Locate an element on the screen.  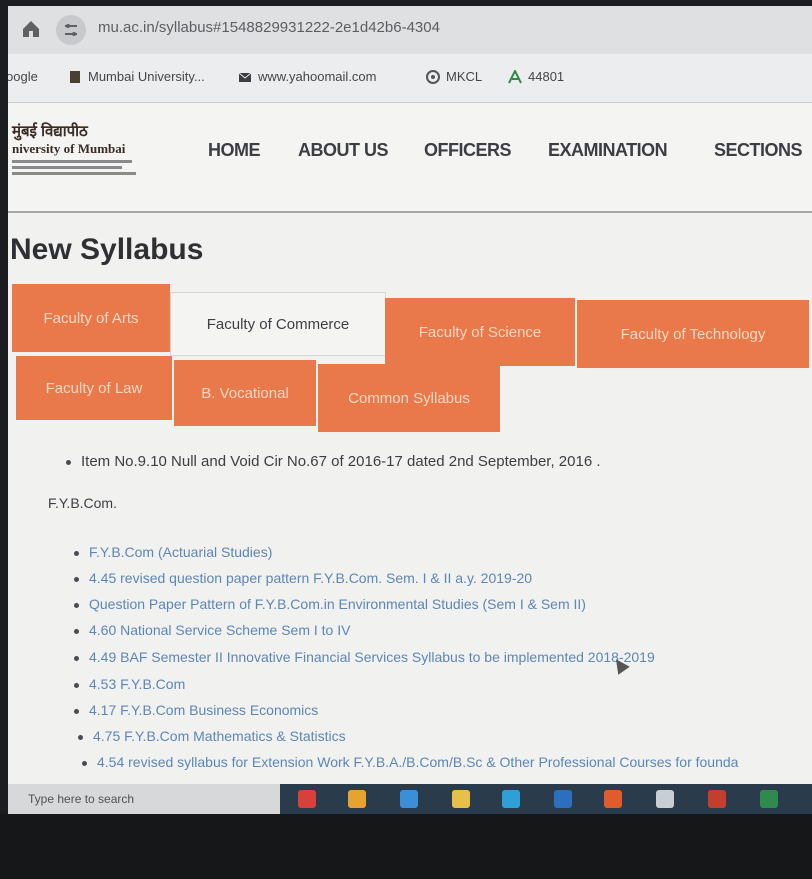
bookmark-label: MKCL is located at coordinates (464, 76).